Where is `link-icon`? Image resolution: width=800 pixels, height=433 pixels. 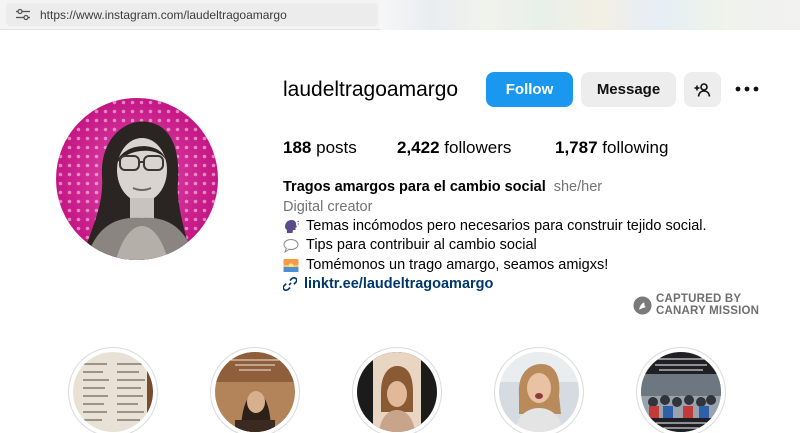
link-icon is located at coordinates (290, 284).